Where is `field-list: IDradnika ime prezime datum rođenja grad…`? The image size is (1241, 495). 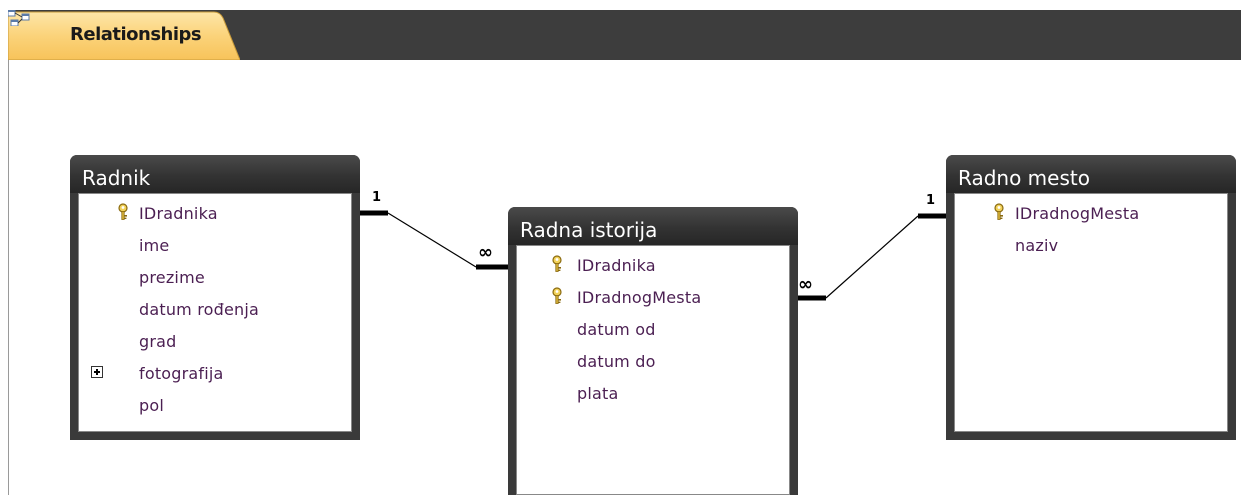 field-list: IDradnika ime prezime datum rođenja grad… is located at coordinates (215, 312).